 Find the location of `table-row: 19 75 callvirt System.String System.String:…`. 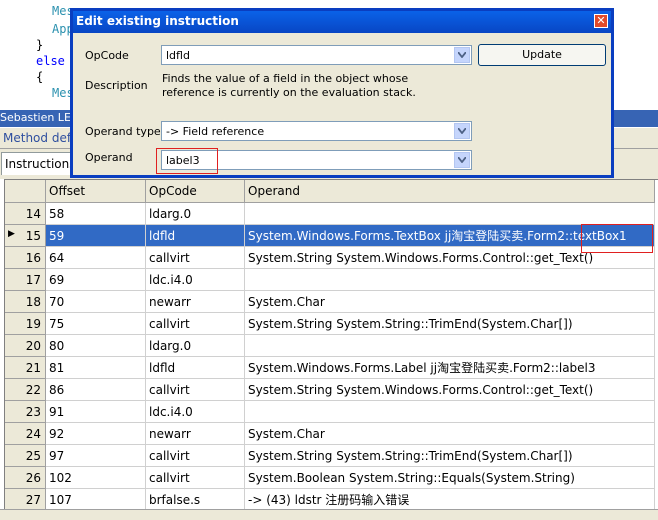

table-row: 19 75 callvirt System.String System.String:… is located at coordinates (330, 323).